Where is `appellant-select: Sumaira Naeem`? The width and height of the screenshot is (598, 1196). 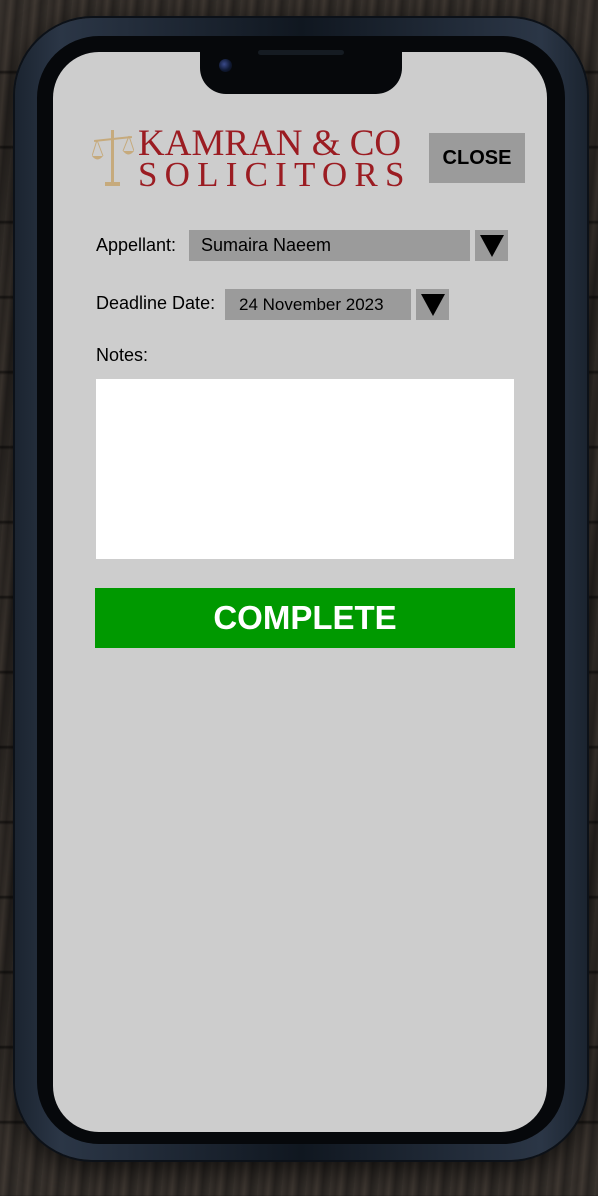
appellant-select: Sumaira Naeem is located at coordinates (329, 245).